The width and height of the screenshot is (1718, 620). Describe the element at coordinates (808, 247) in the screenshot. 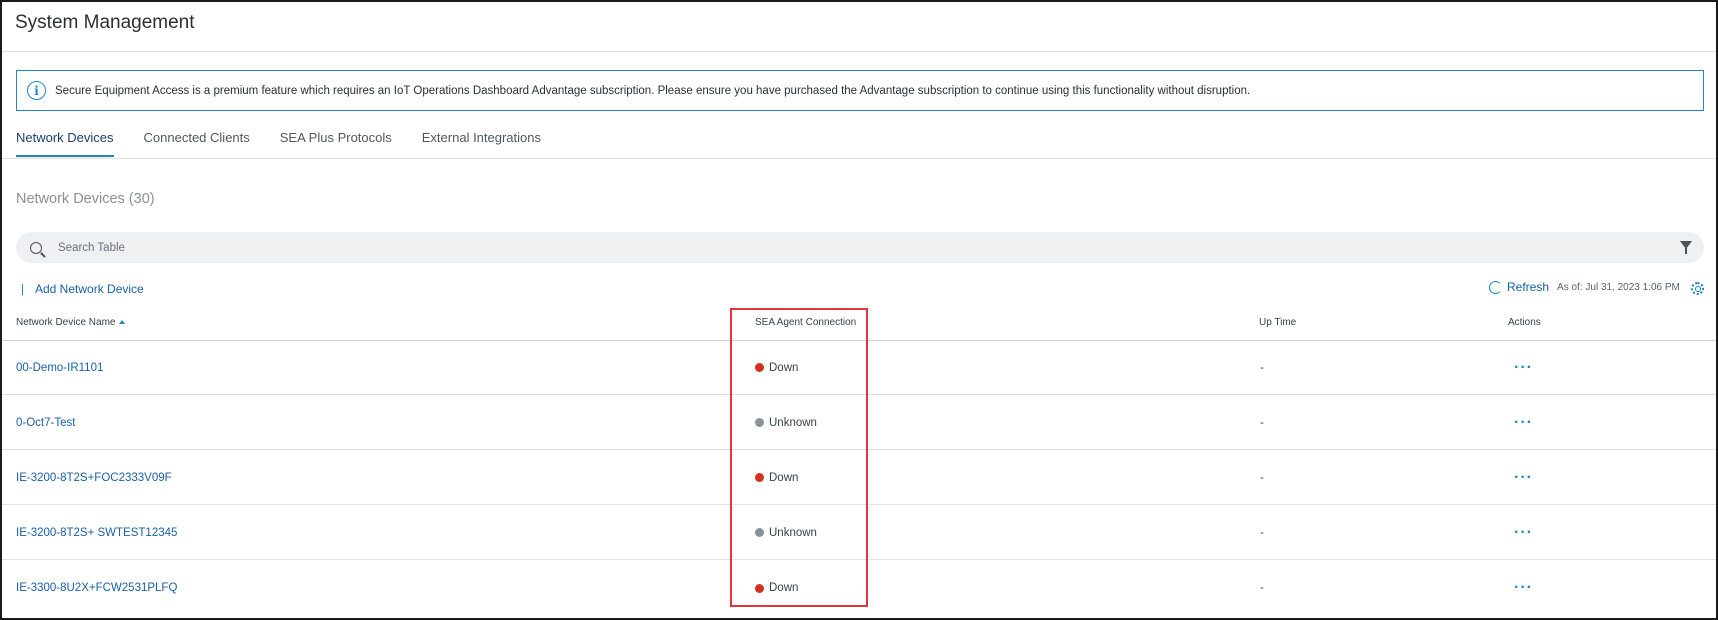

I see `search-input` at that location.